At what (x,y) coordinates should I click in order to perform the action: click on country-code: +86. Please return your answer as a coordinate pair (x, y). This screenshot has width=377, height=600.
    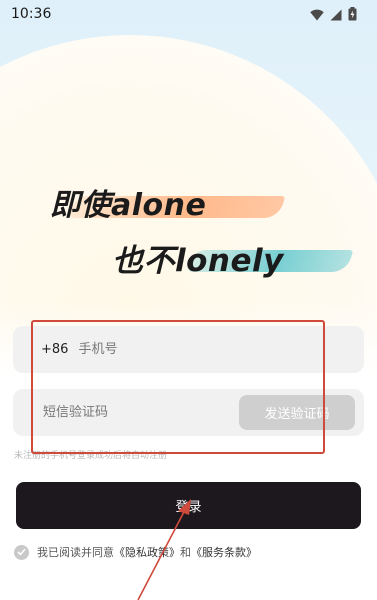
    Looking at the image, I should click on (54, 349).